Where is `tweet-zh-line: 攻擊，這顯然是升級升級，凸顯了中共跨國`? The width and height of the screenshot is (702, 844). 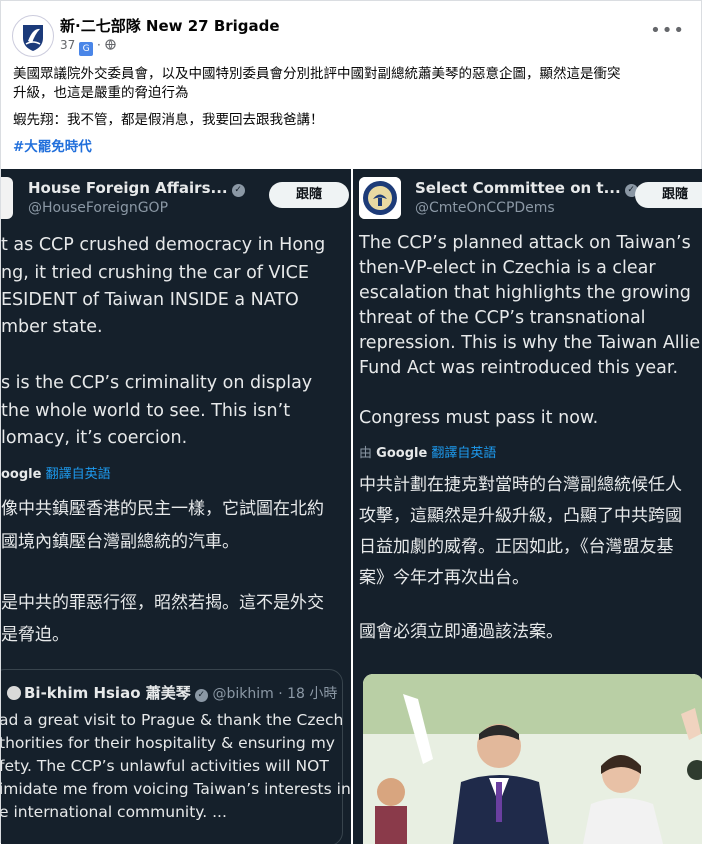
tweet-zh-line: 攻擊，這顯然是升級升級，凸顯了中共跨國 is located at coordinates (520, 516).